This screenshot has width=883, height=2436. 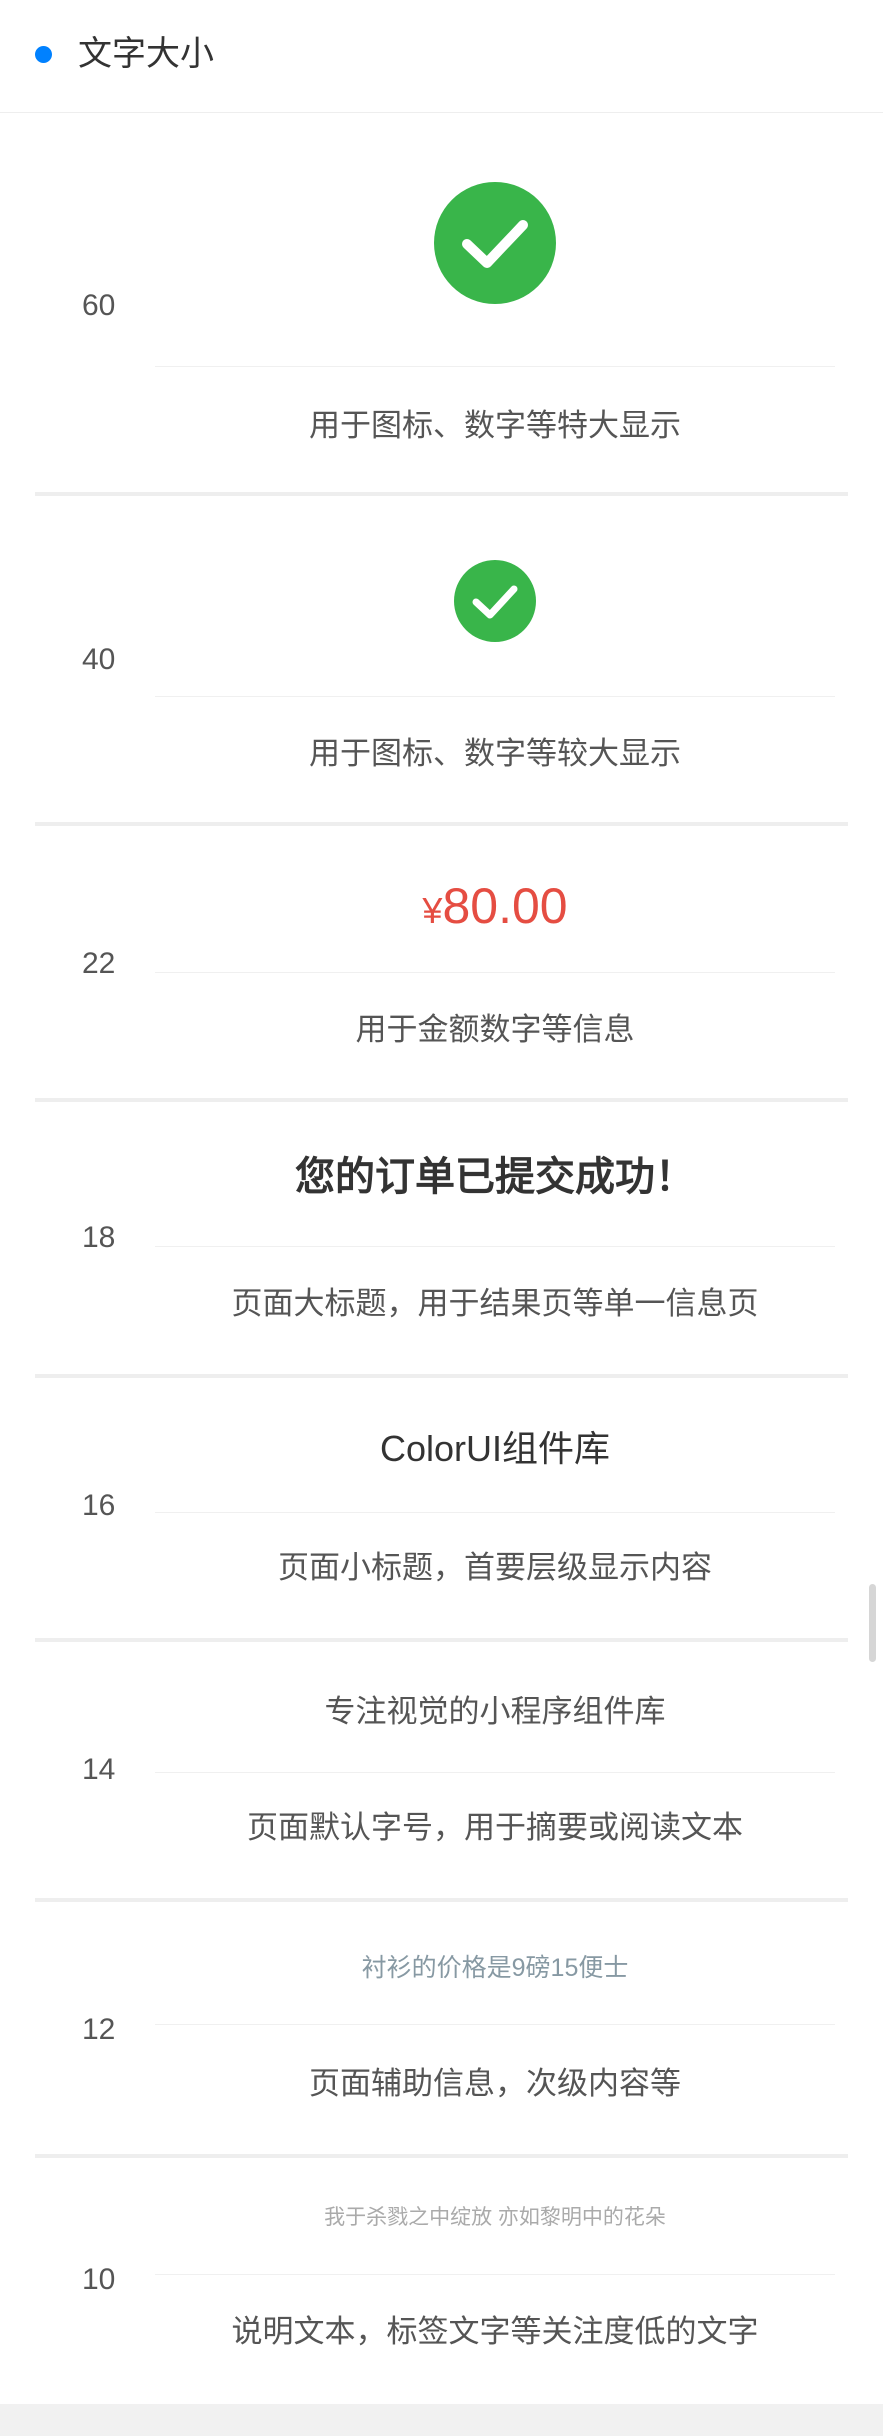 What do you see at coordinates (441, 2028) in the screenshot?
I see `font-size-row-12: 衬衫的价格是9磅15便士 12 页面辅助信息，次级内容等` at bounding box center [441, 2028].